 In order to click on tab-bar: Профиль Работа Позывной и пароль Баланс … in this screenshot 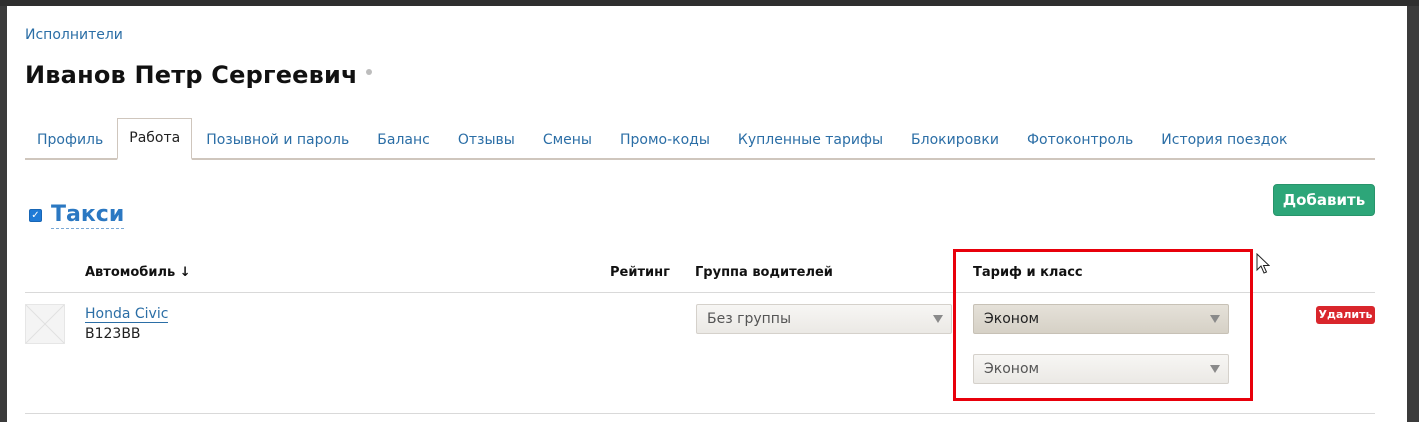, I will do `click(700, 138)`.